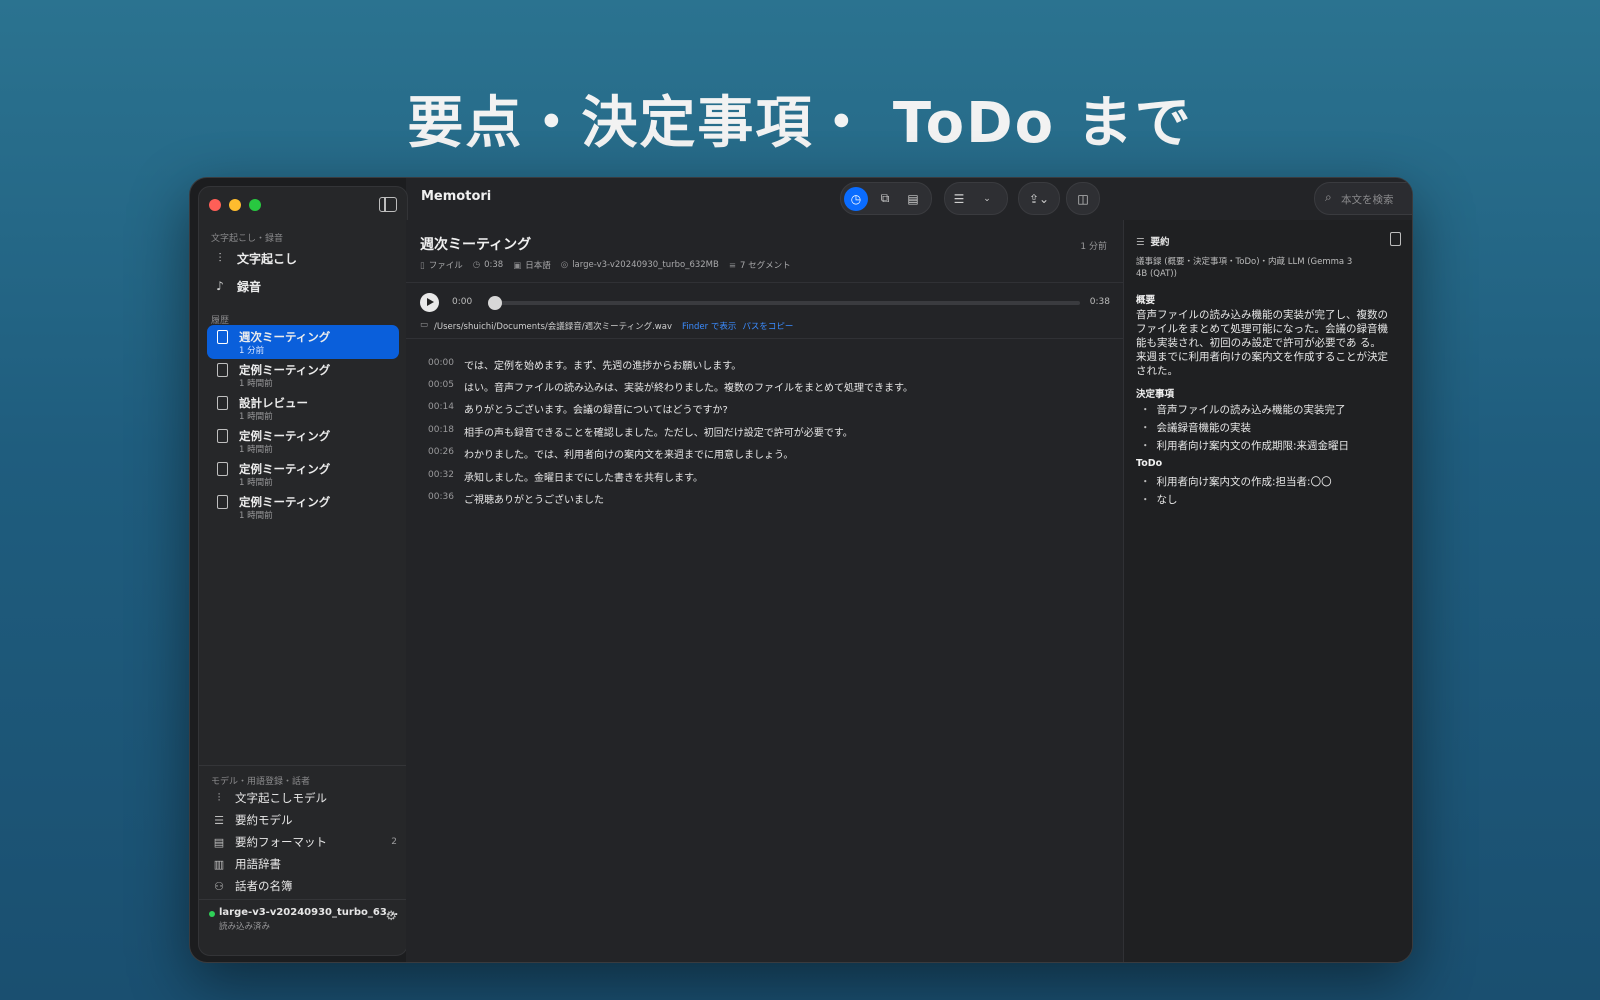 Image resolution: width=1600 pixels, height=1000 pixels. What do you see at coordinates (264, 886) in the screenshot?
I see `sidebar-item-label: 話者の名簿` at bounding box center [264, 886].